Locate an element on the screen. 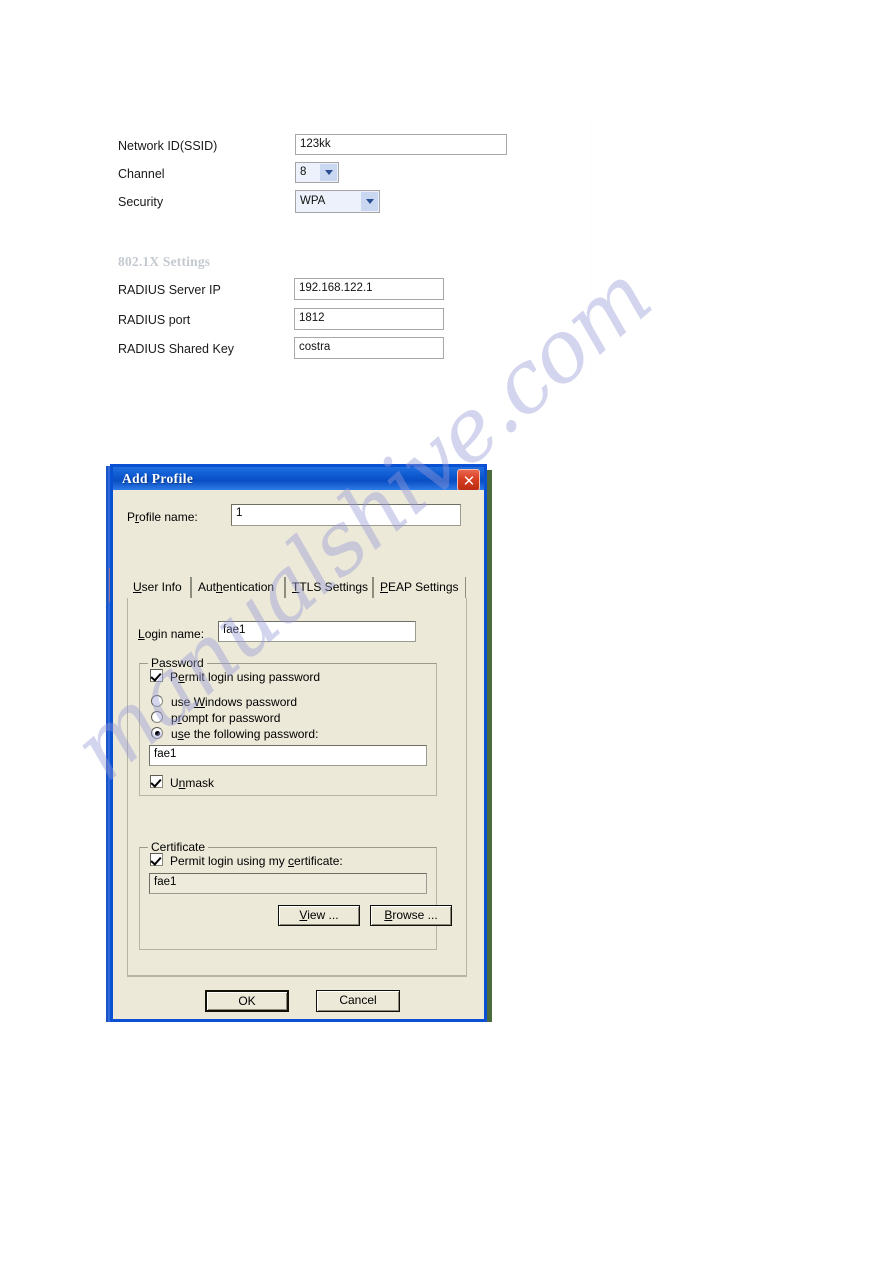  security-label: Security is located at coordinates (141, 202).